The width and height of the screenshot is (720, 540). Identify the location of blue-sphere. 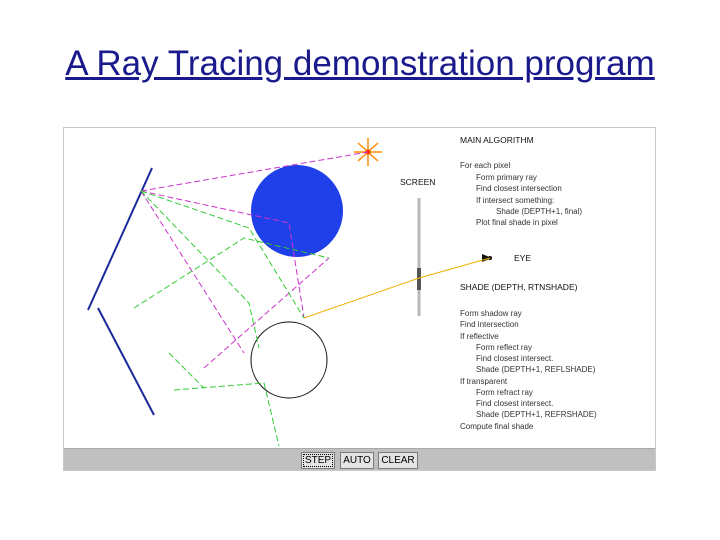
(297, 211).